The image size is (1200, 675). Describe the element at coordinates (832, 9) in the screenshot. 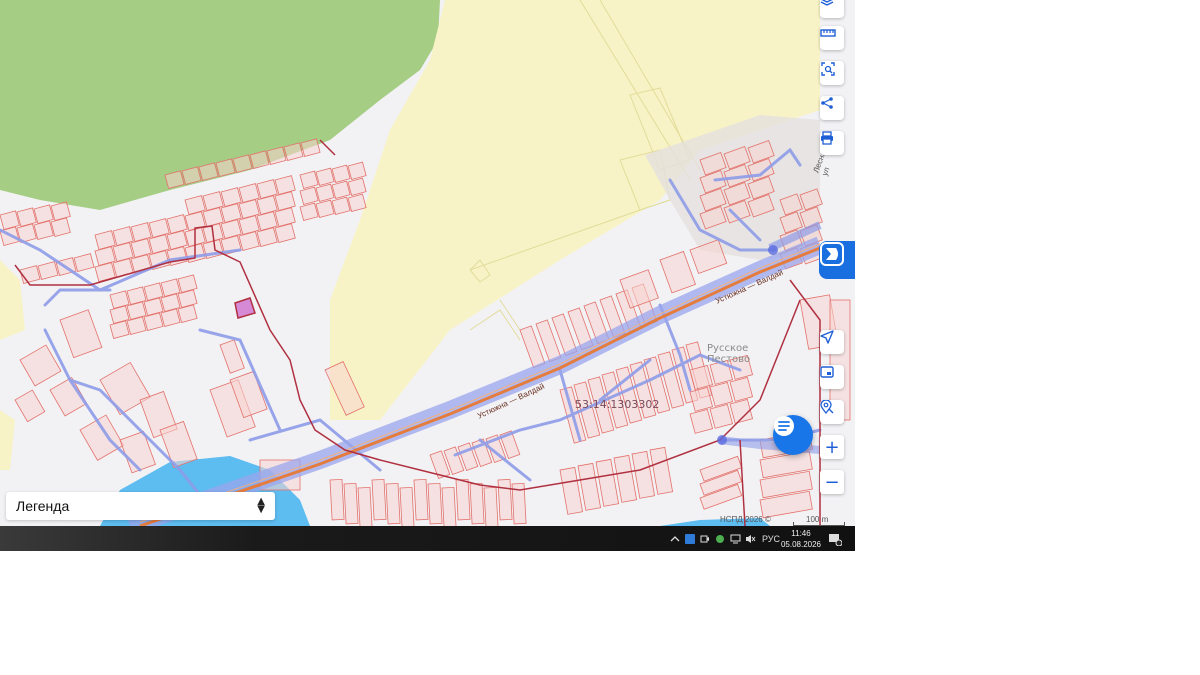

I see `layers-button` at that location.